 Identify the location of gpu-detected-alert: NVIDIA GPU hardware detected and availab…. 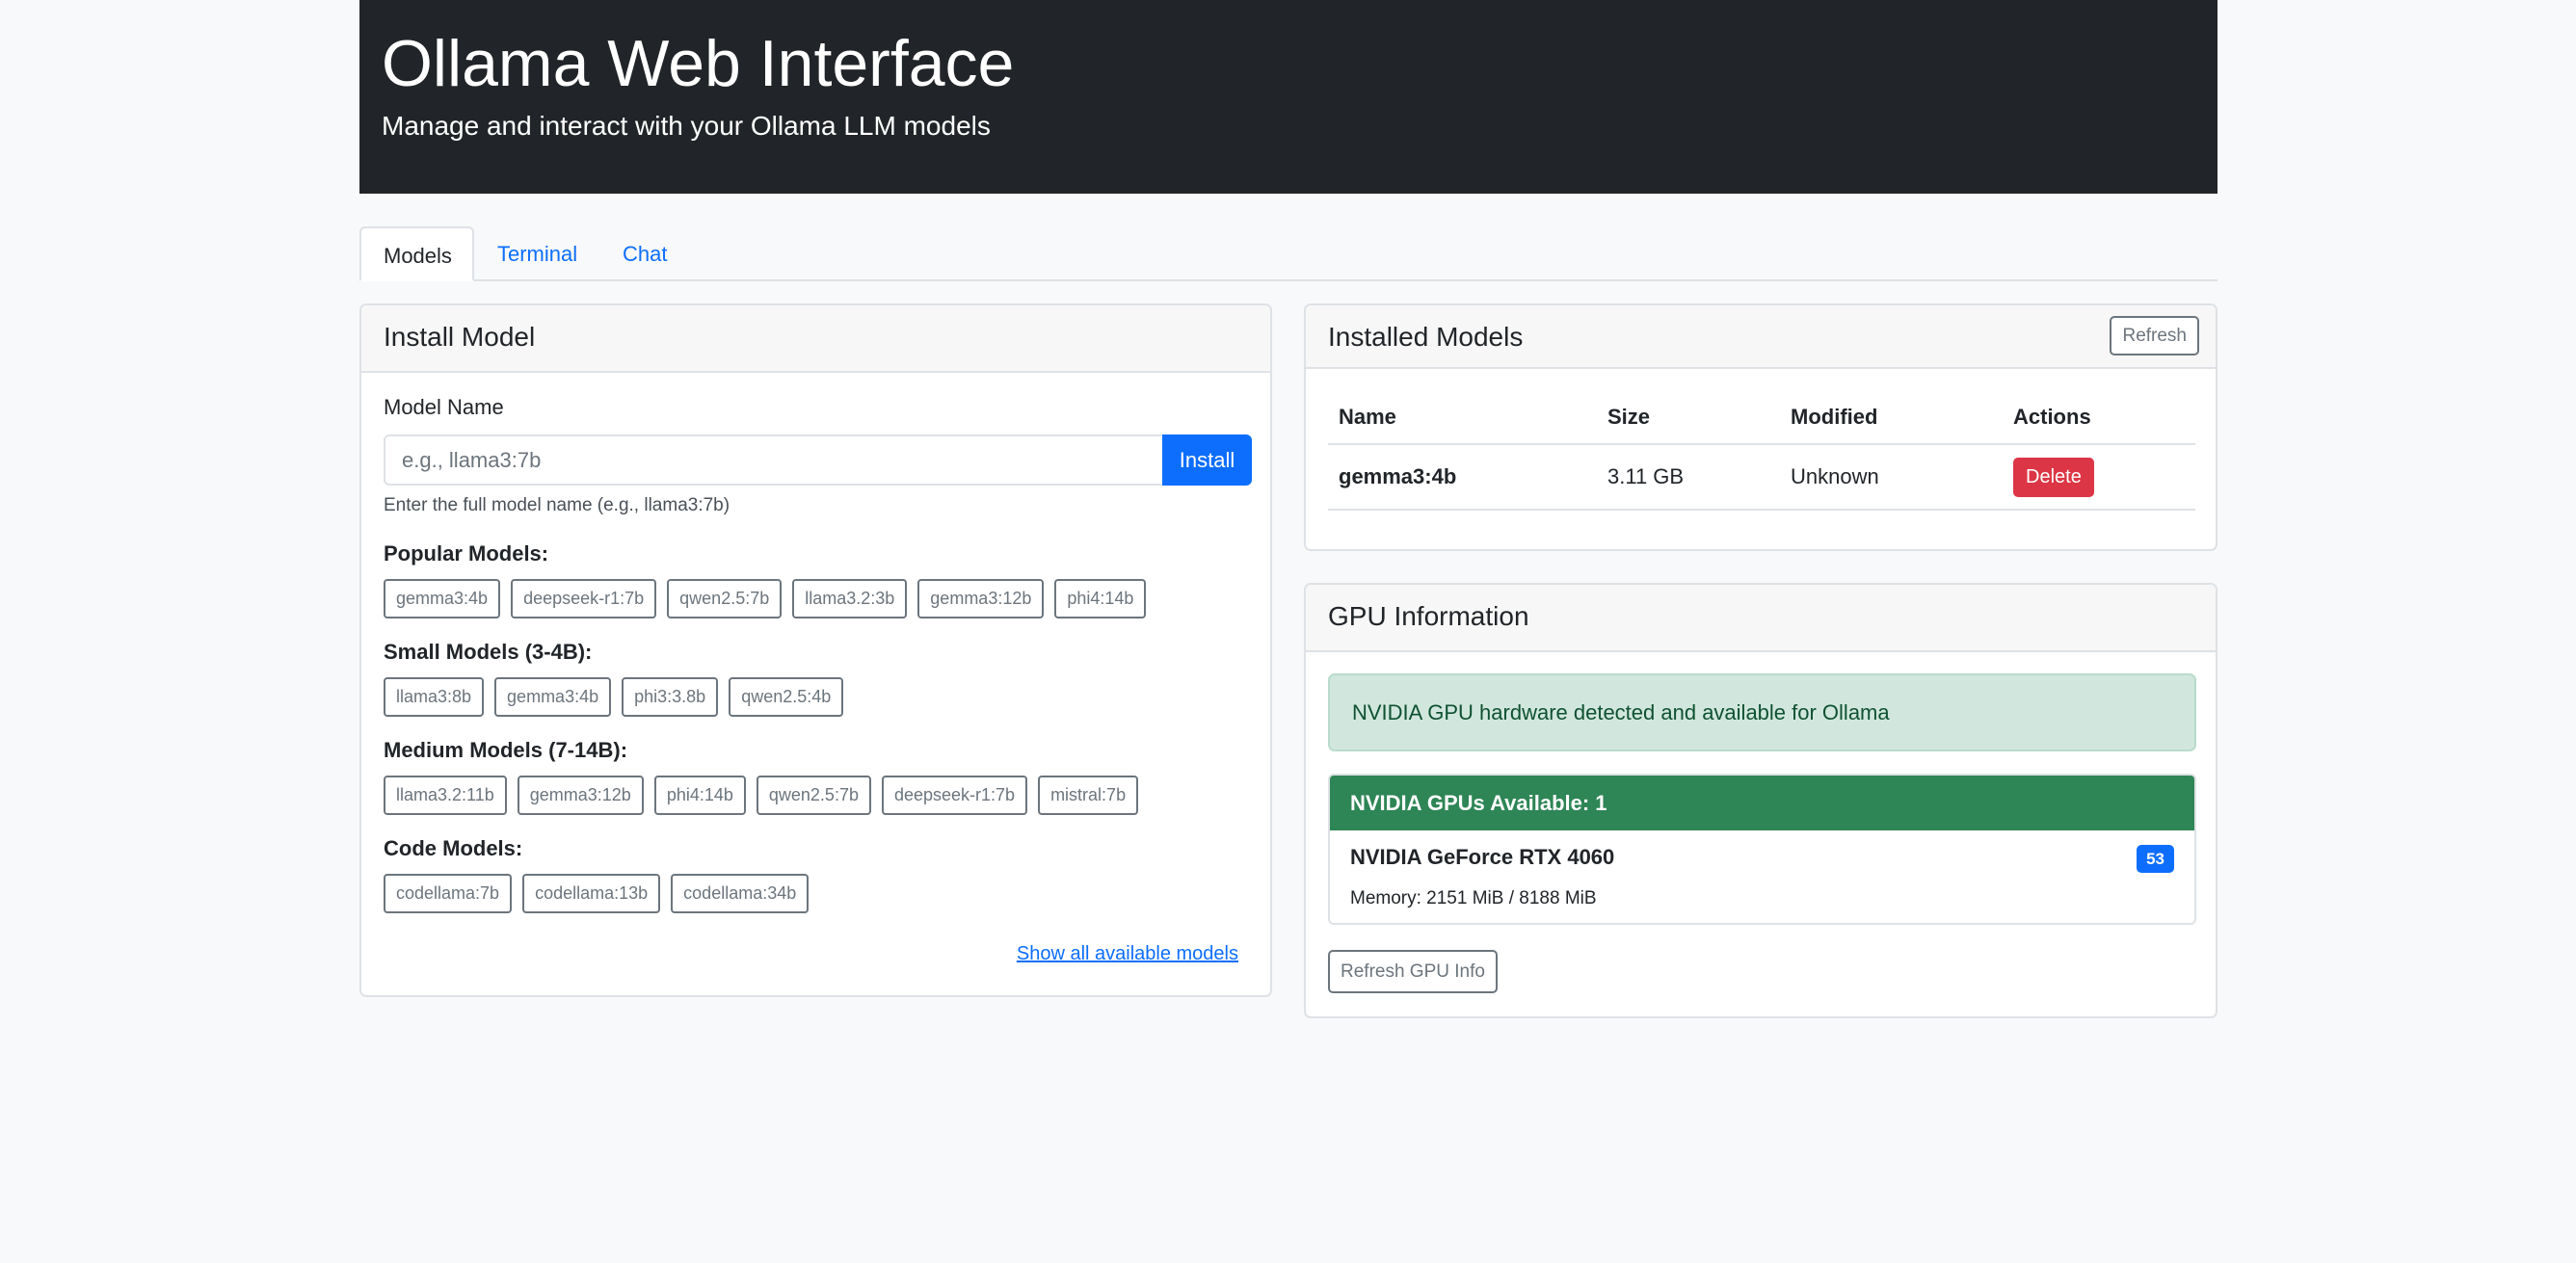
(1762, 712).